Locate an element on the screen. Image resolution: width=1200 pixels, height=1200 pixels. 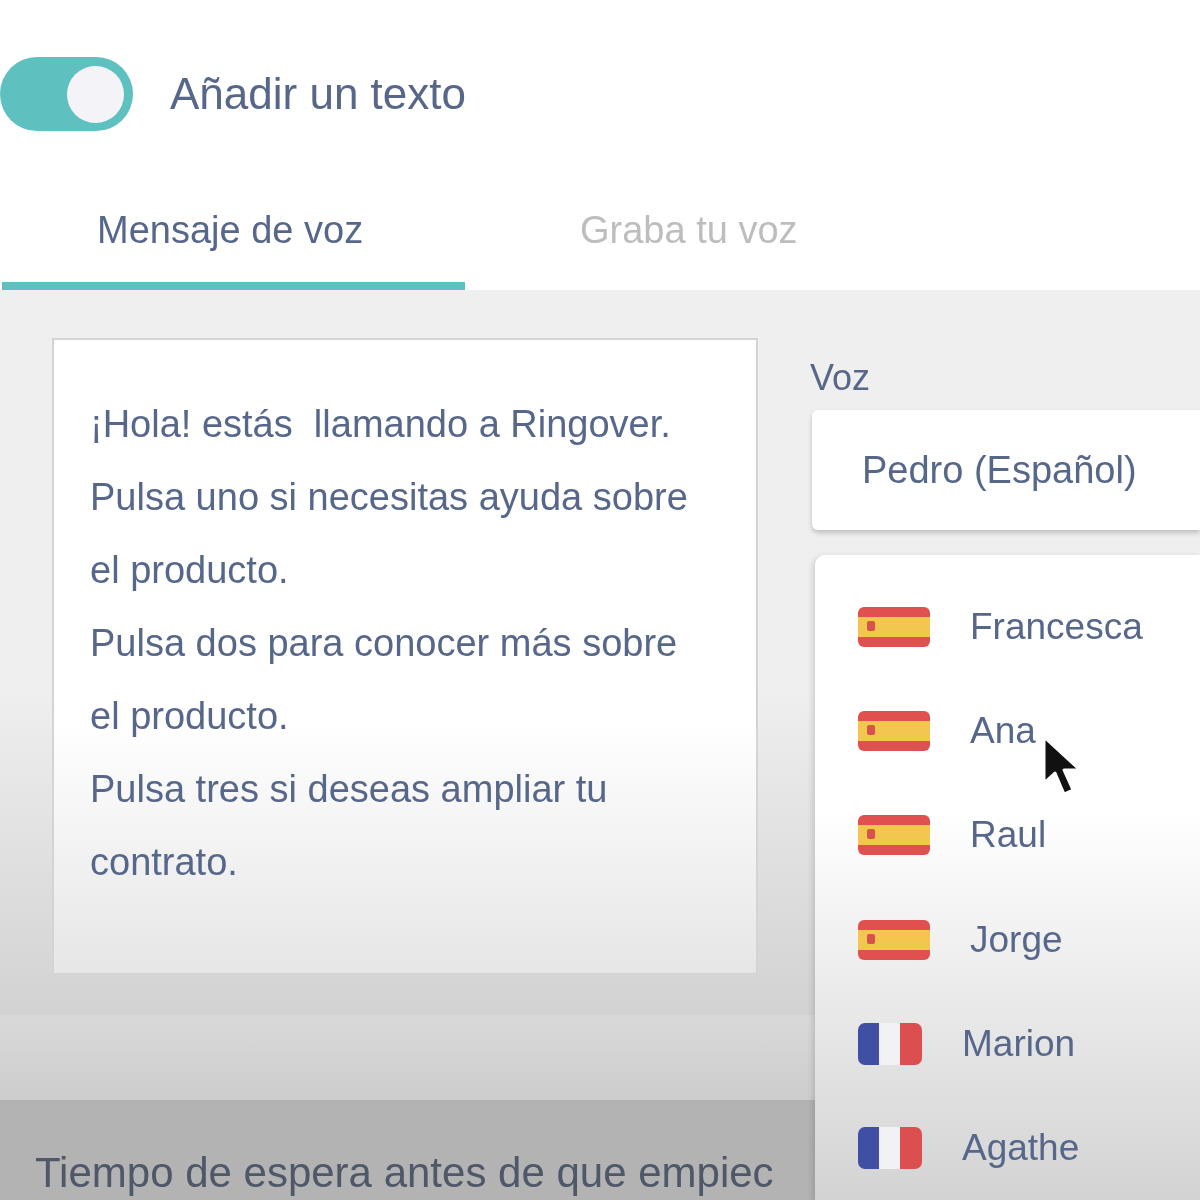
toggle-switch is located at coordinates (66, 94).